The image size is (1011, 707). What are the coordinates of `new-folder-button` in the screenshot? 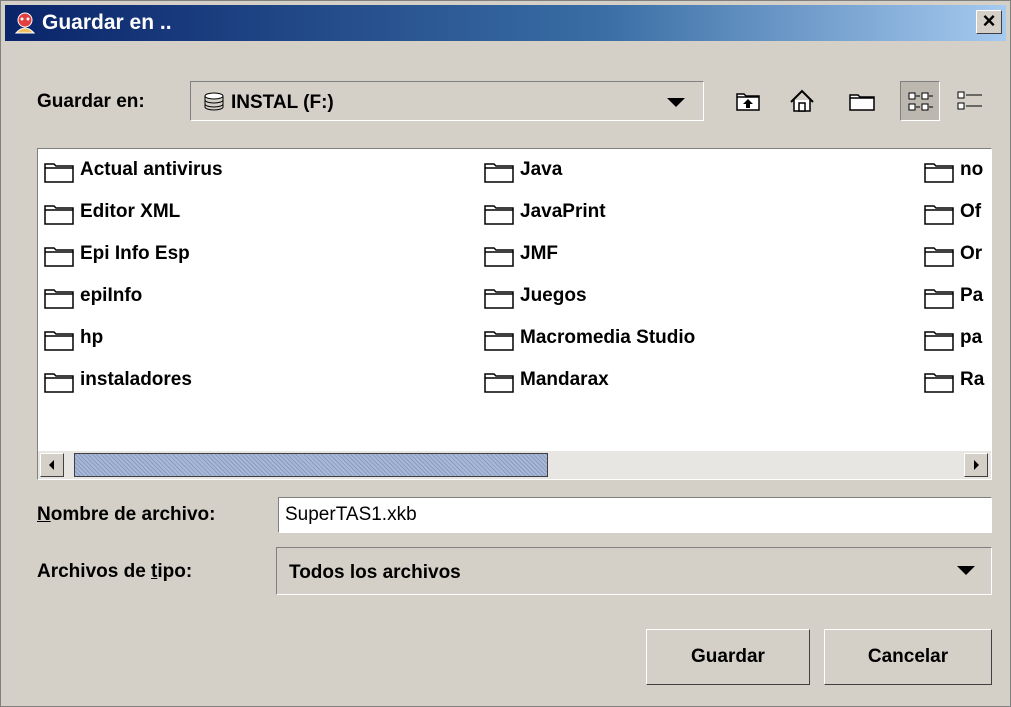 It's located at (862, 101).